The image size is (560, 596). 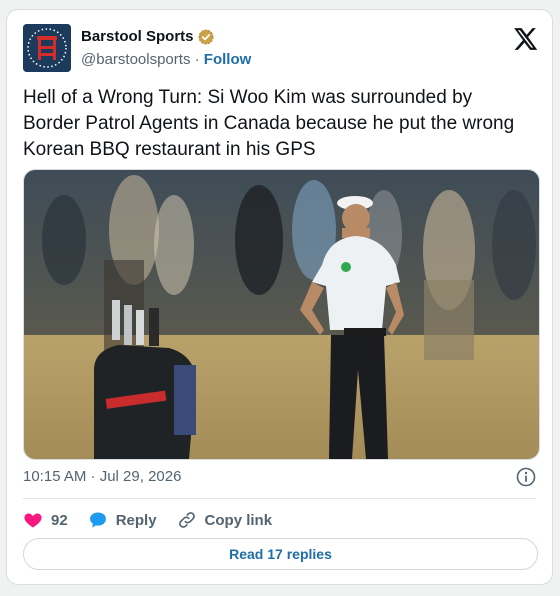 I want to click on divider, so click(x=279, y=498).